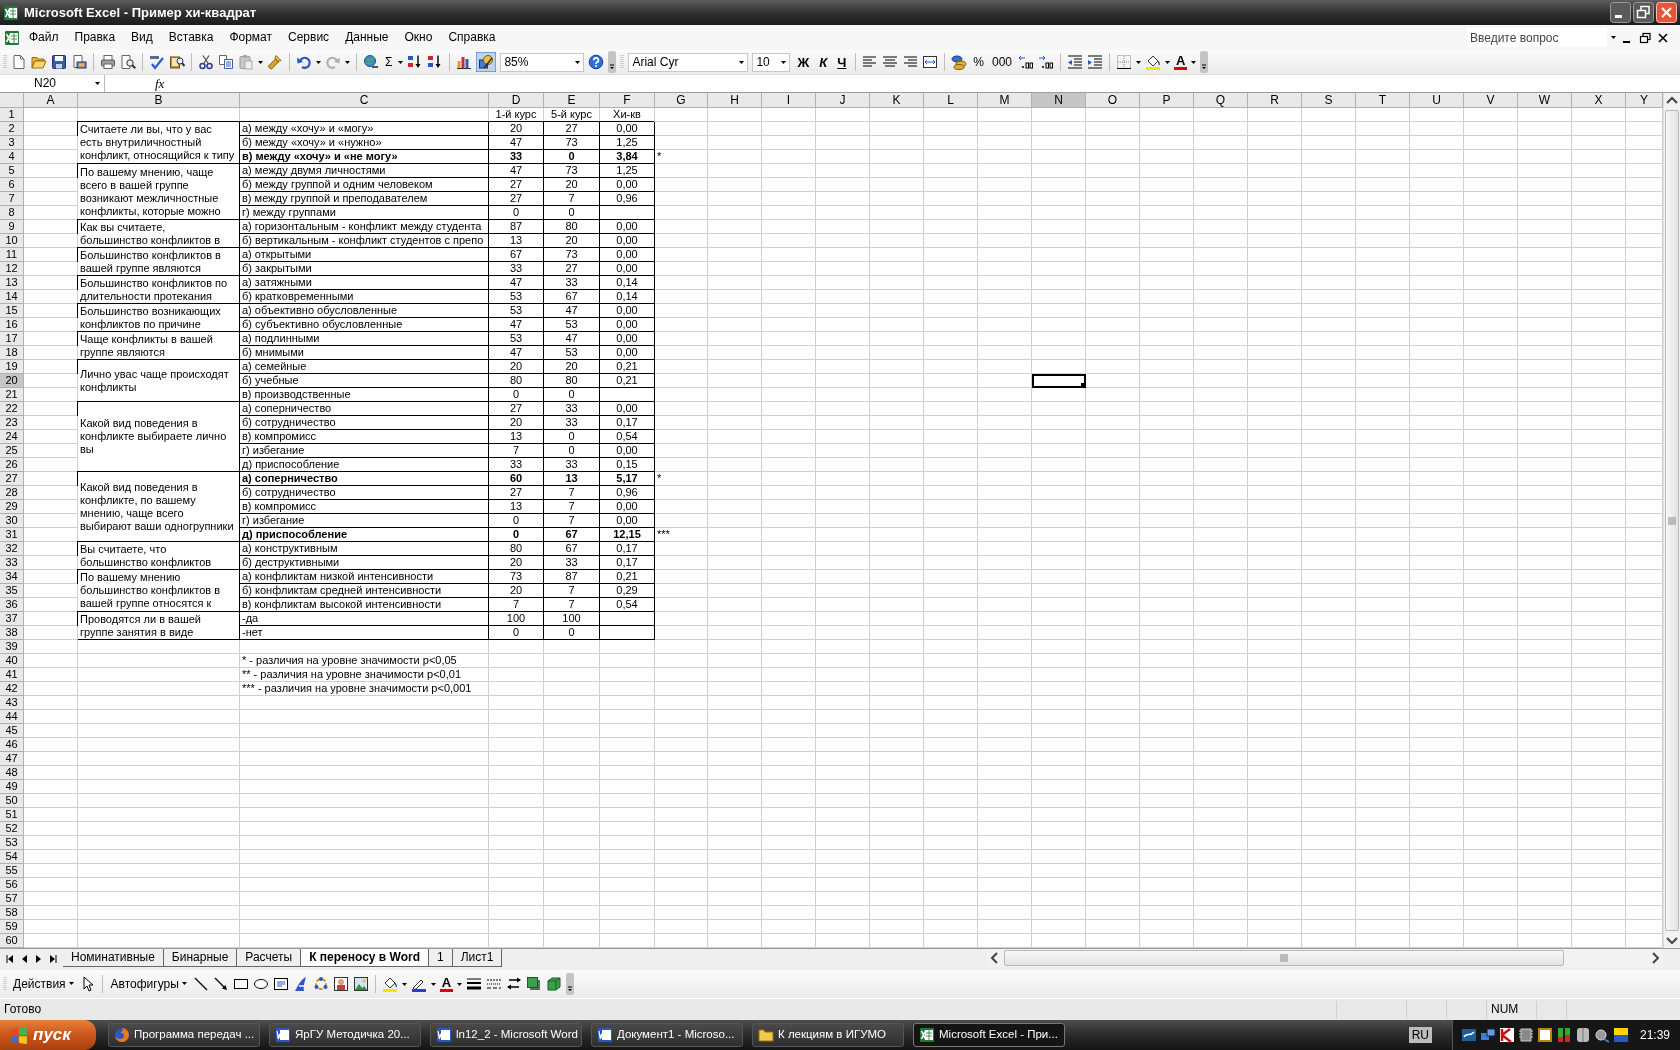  What do you see at coordinates (12, 661) in the screenshot?
I see `row-header: 40` at bounding box center [12, 661].